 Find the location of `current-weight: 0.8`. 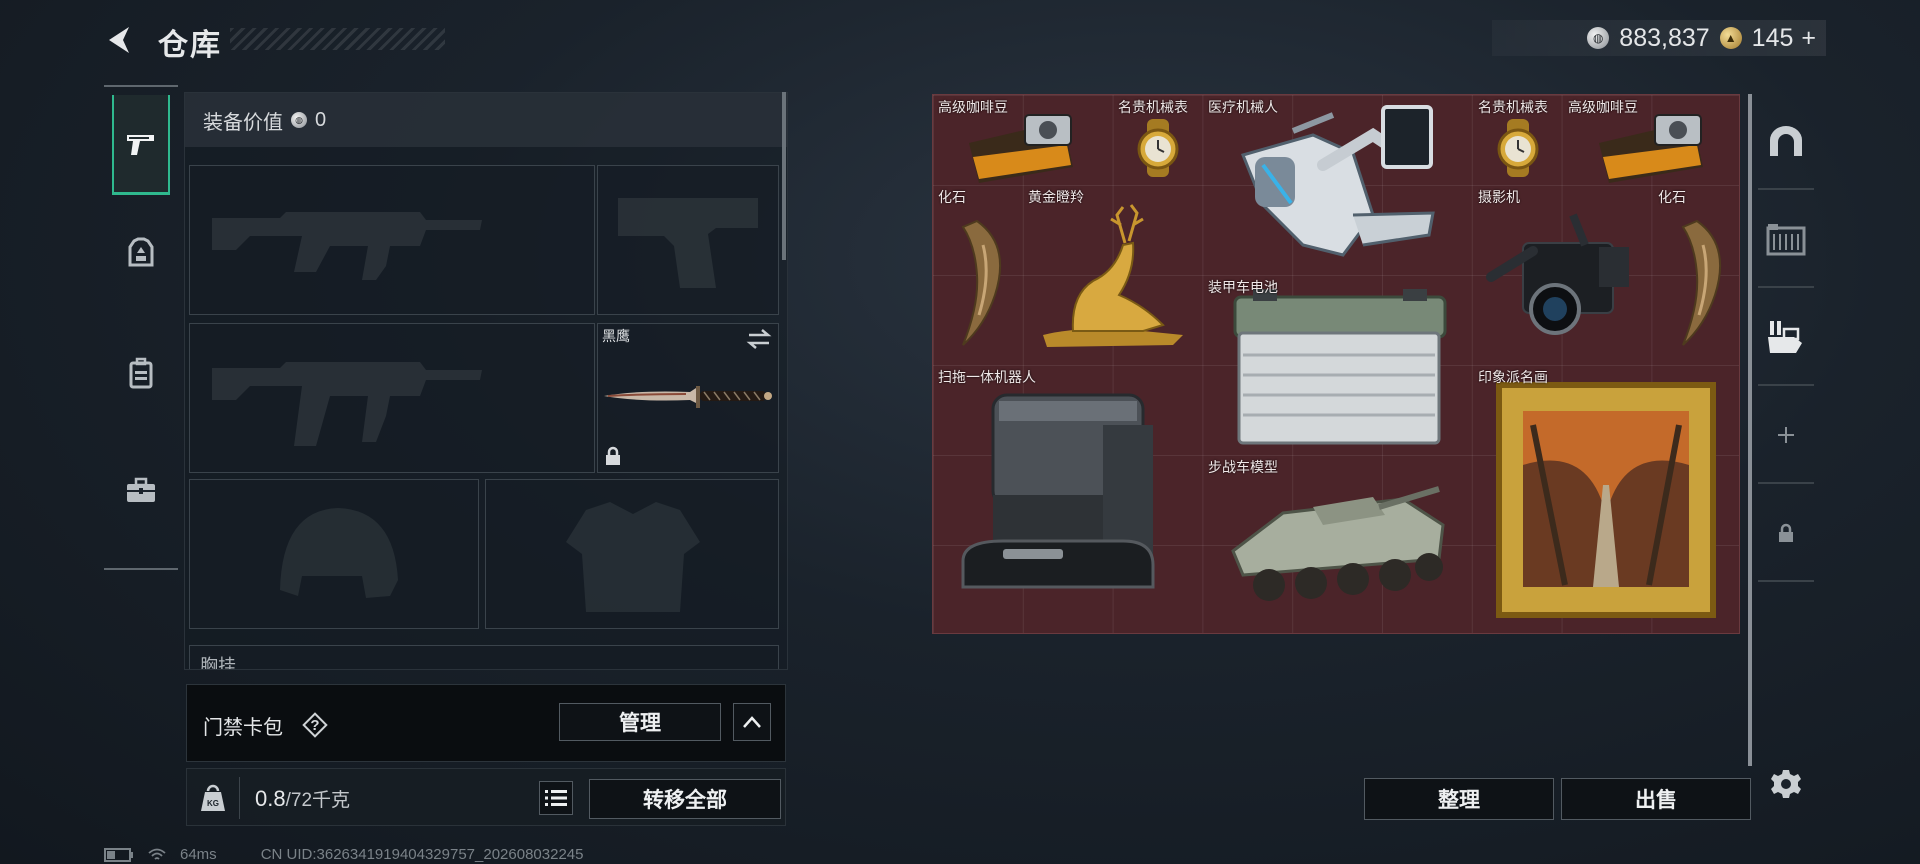

current-weight: 0.8 is located at coordinates (270, 798).